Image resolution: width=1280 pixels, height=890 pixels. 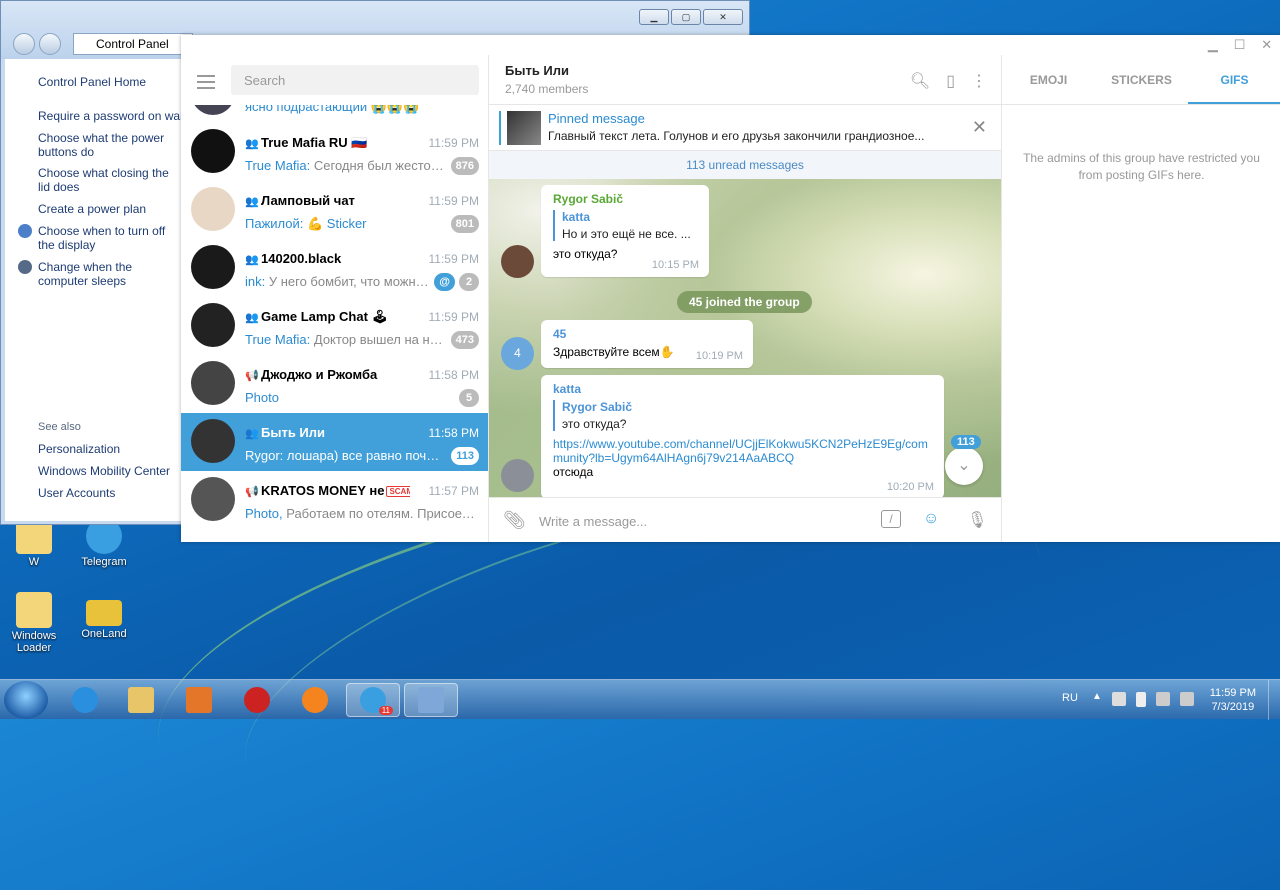 What do you see at coordinates (104, 620) in the screenshot?
I see `desktop-icon-oneland: OneLand` at bounding box center [104, 620].